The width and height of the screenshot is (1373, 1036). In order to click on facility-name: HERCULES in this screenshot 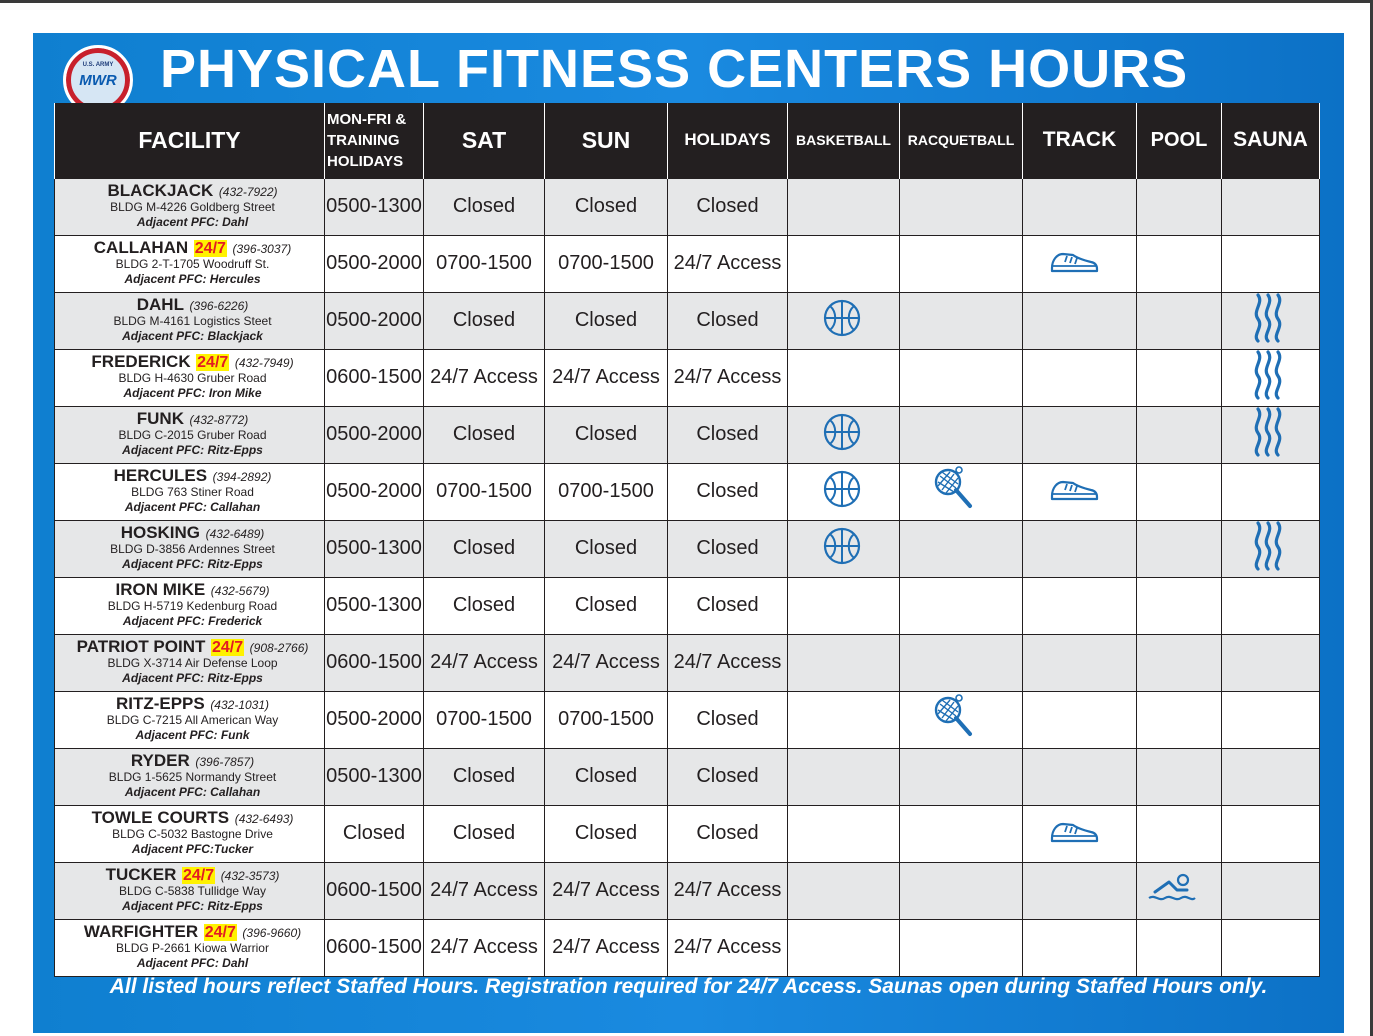, I will do `click(160, 475)`.